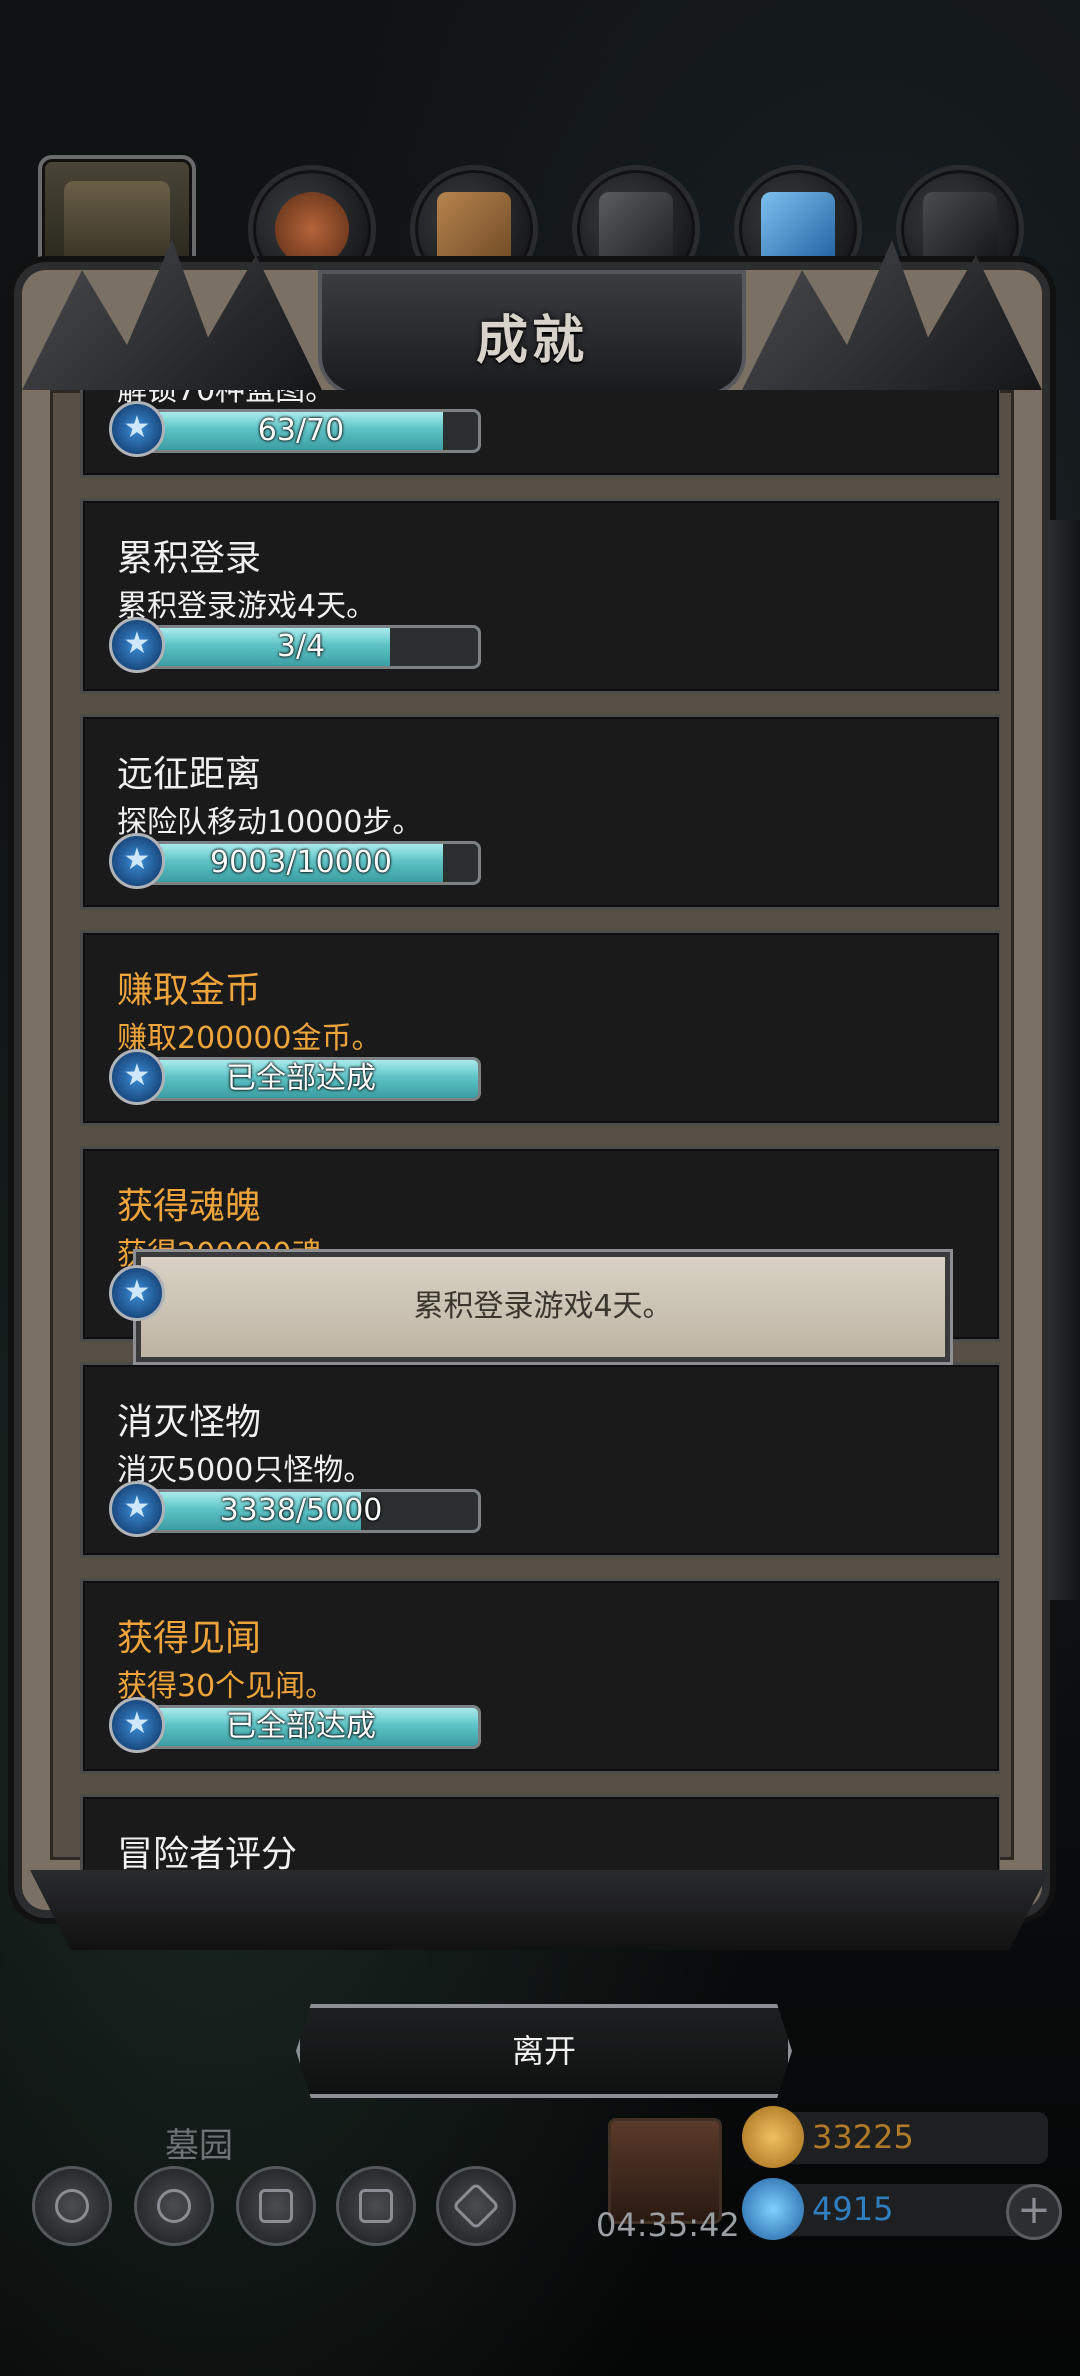  I want to click on achievement-card: 解锁70种蓝图。 ★ 63/70, so click(540, 434).